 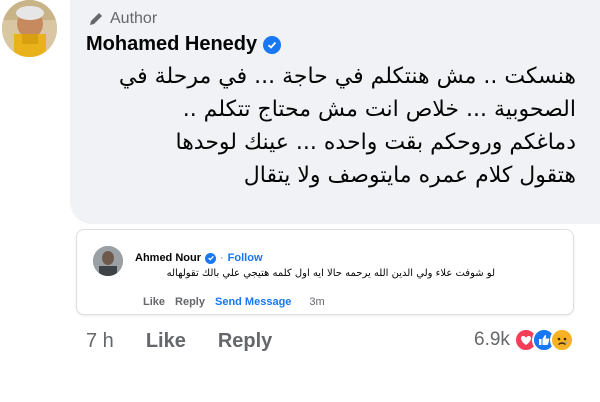 I want to click on quoted-actions: Like Reply Send Message 3m, so click(x=234, y=302).